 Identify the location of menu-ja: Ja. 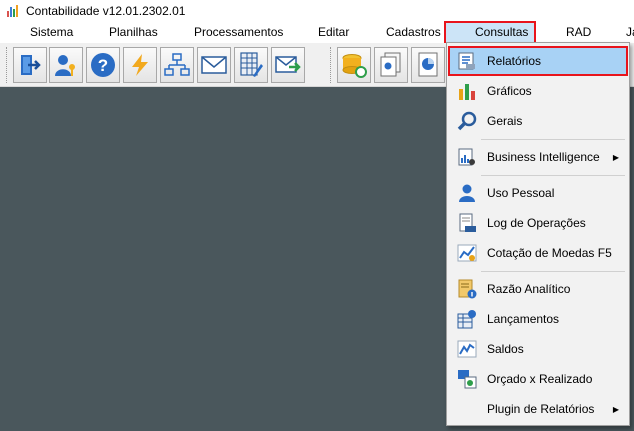
(630, 32).